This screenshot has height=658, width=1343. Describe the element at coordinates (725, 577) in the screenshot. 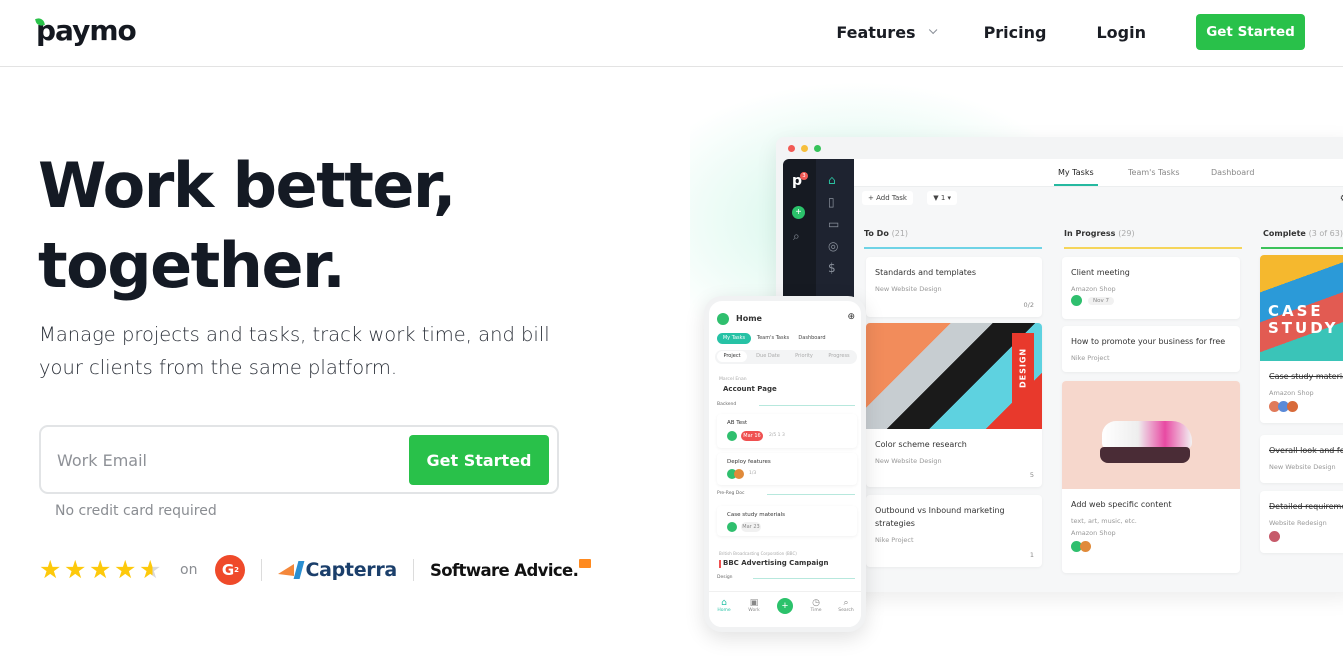

I see `section-name: Design` at that location.